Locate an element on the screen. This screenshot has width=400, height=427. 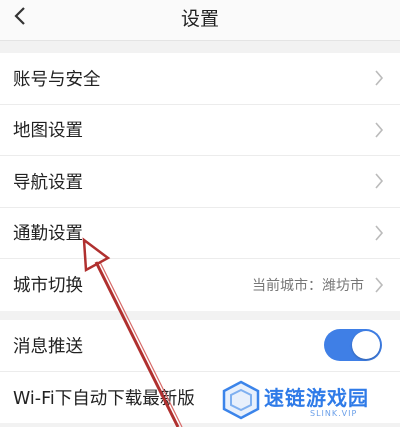
push-toggle is located at coordinates (353, 345).